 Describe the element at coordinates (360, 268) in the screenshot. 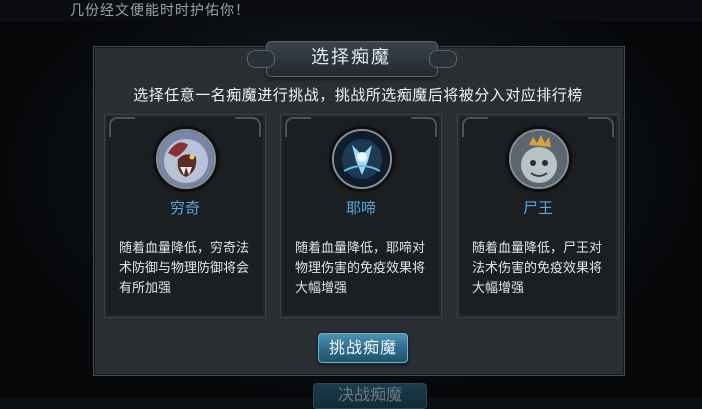

I see `boss-description: 随着血量降低，耶啼对物理伤害的免疫效果将大幅增强` at that location.